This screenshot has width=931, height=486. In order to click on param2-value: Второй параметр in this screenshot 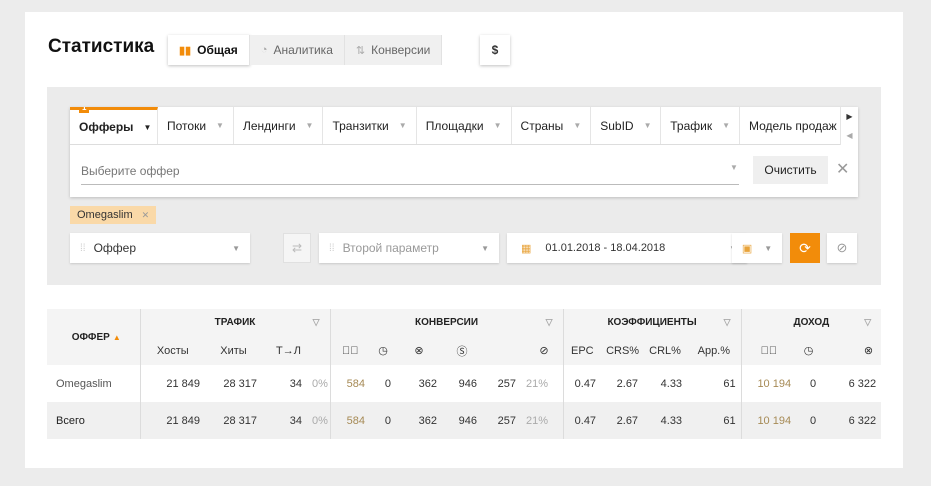, I will do `click(390, 248)`.